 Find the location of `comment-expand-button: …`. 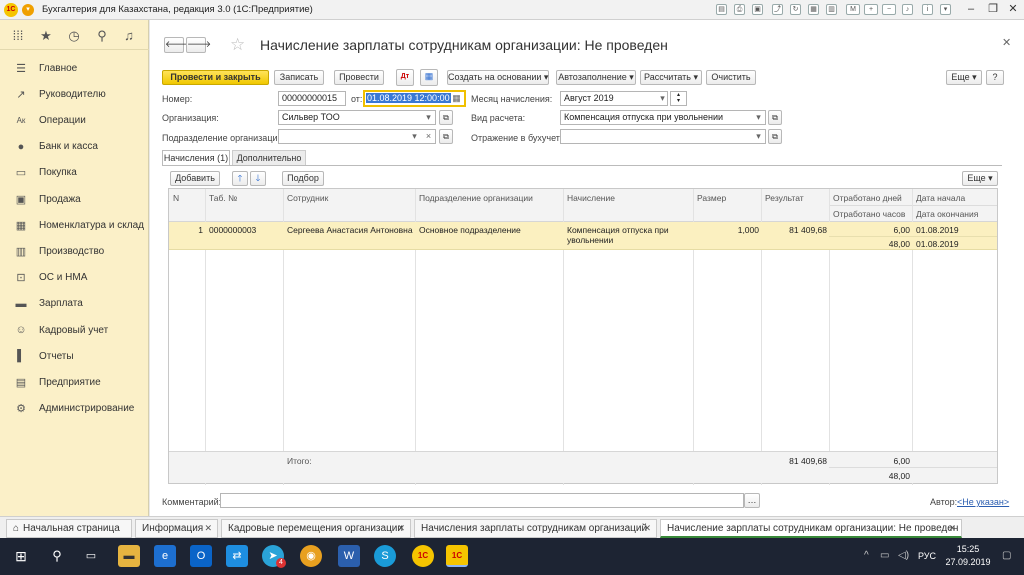

comment-expand-button: … is located at coordinates (752, 500).